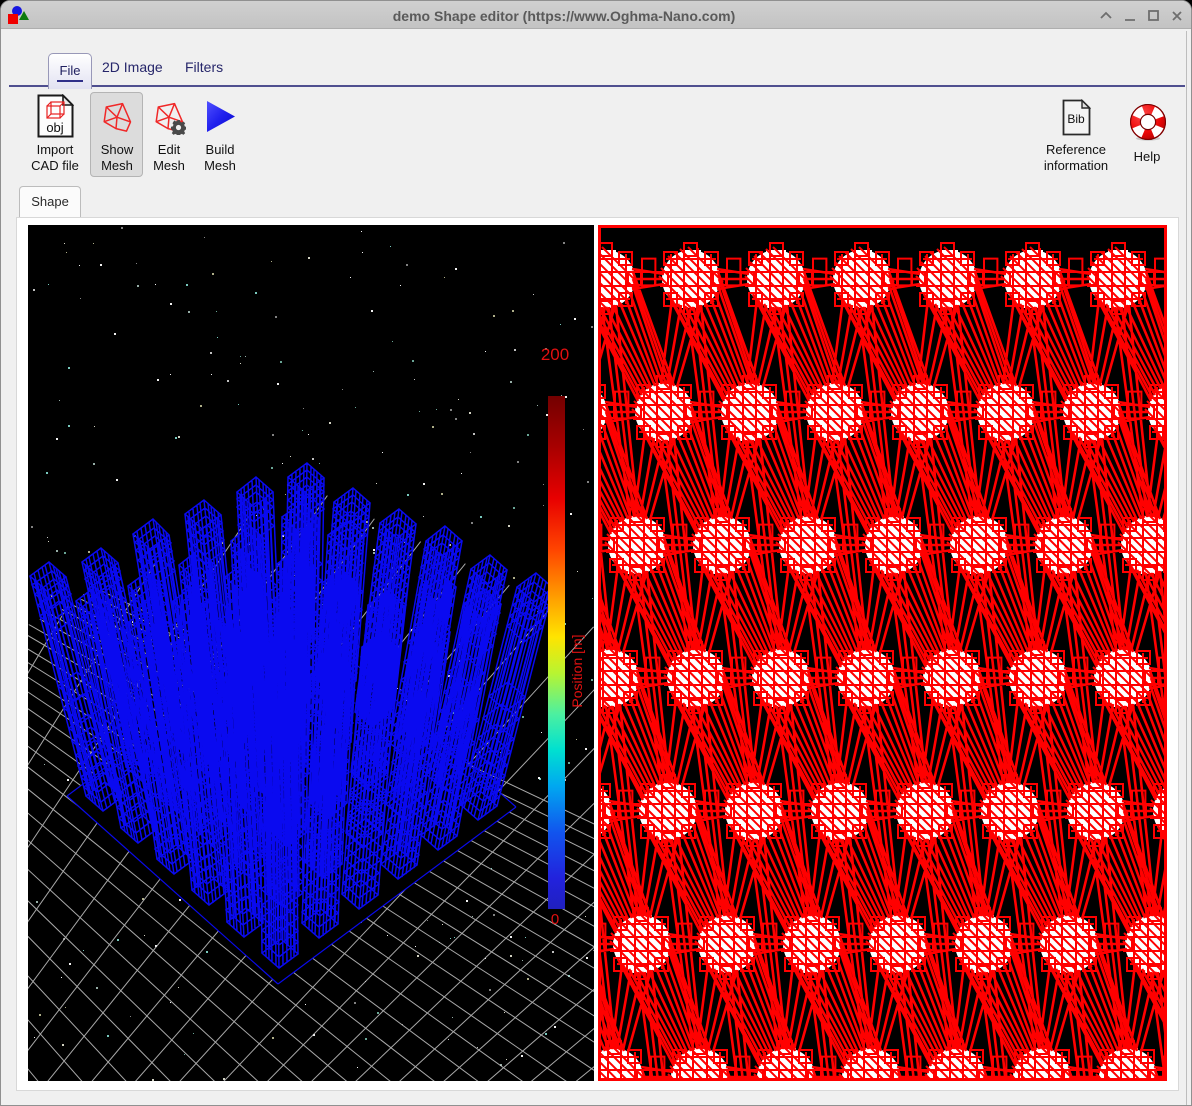 The width and height of the screenshot is (1192, 1106). I want to click on svg-text: Position [m], so click(577, 670).